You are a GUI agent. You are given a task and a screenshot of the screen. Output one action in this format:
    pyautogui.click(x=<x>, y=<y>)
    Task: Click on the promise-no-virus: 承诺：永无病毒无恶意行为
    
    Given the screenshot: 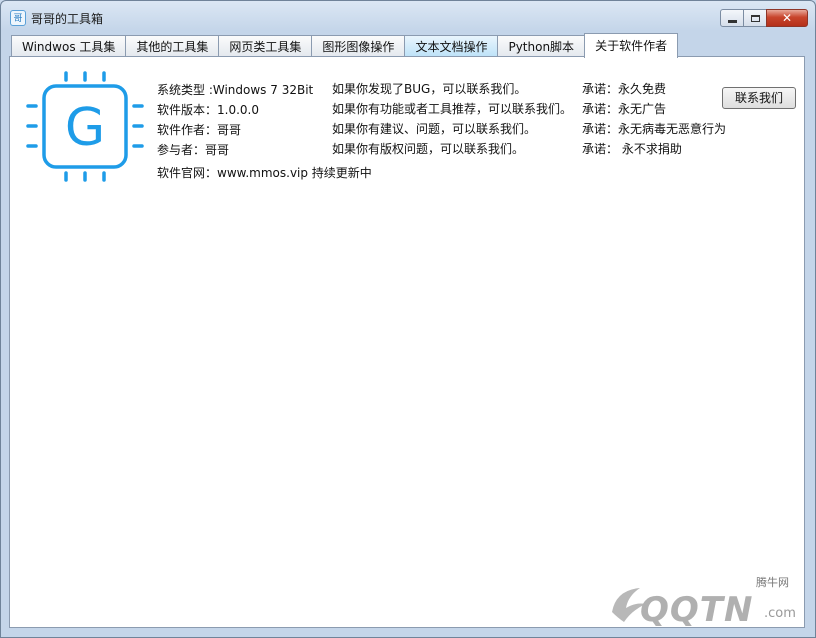 What is the action you would take?
    pyautogui.click(x=654, y=129)
    